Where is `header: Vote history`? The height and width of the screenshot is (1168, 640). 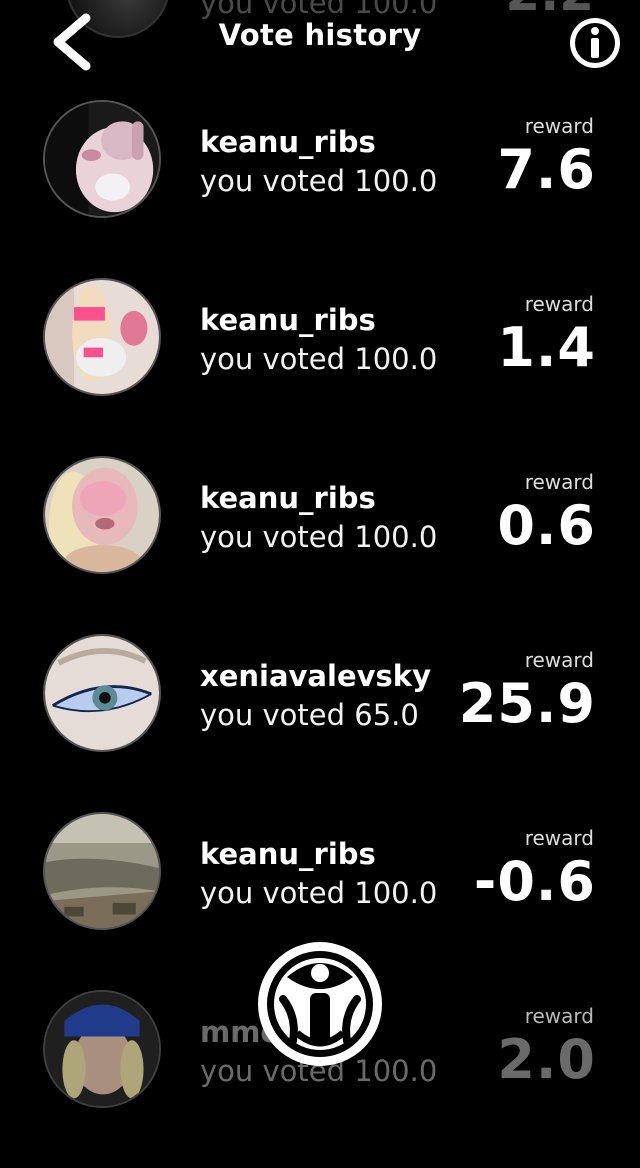
header: Vote history is located at coordinates (320, 40).